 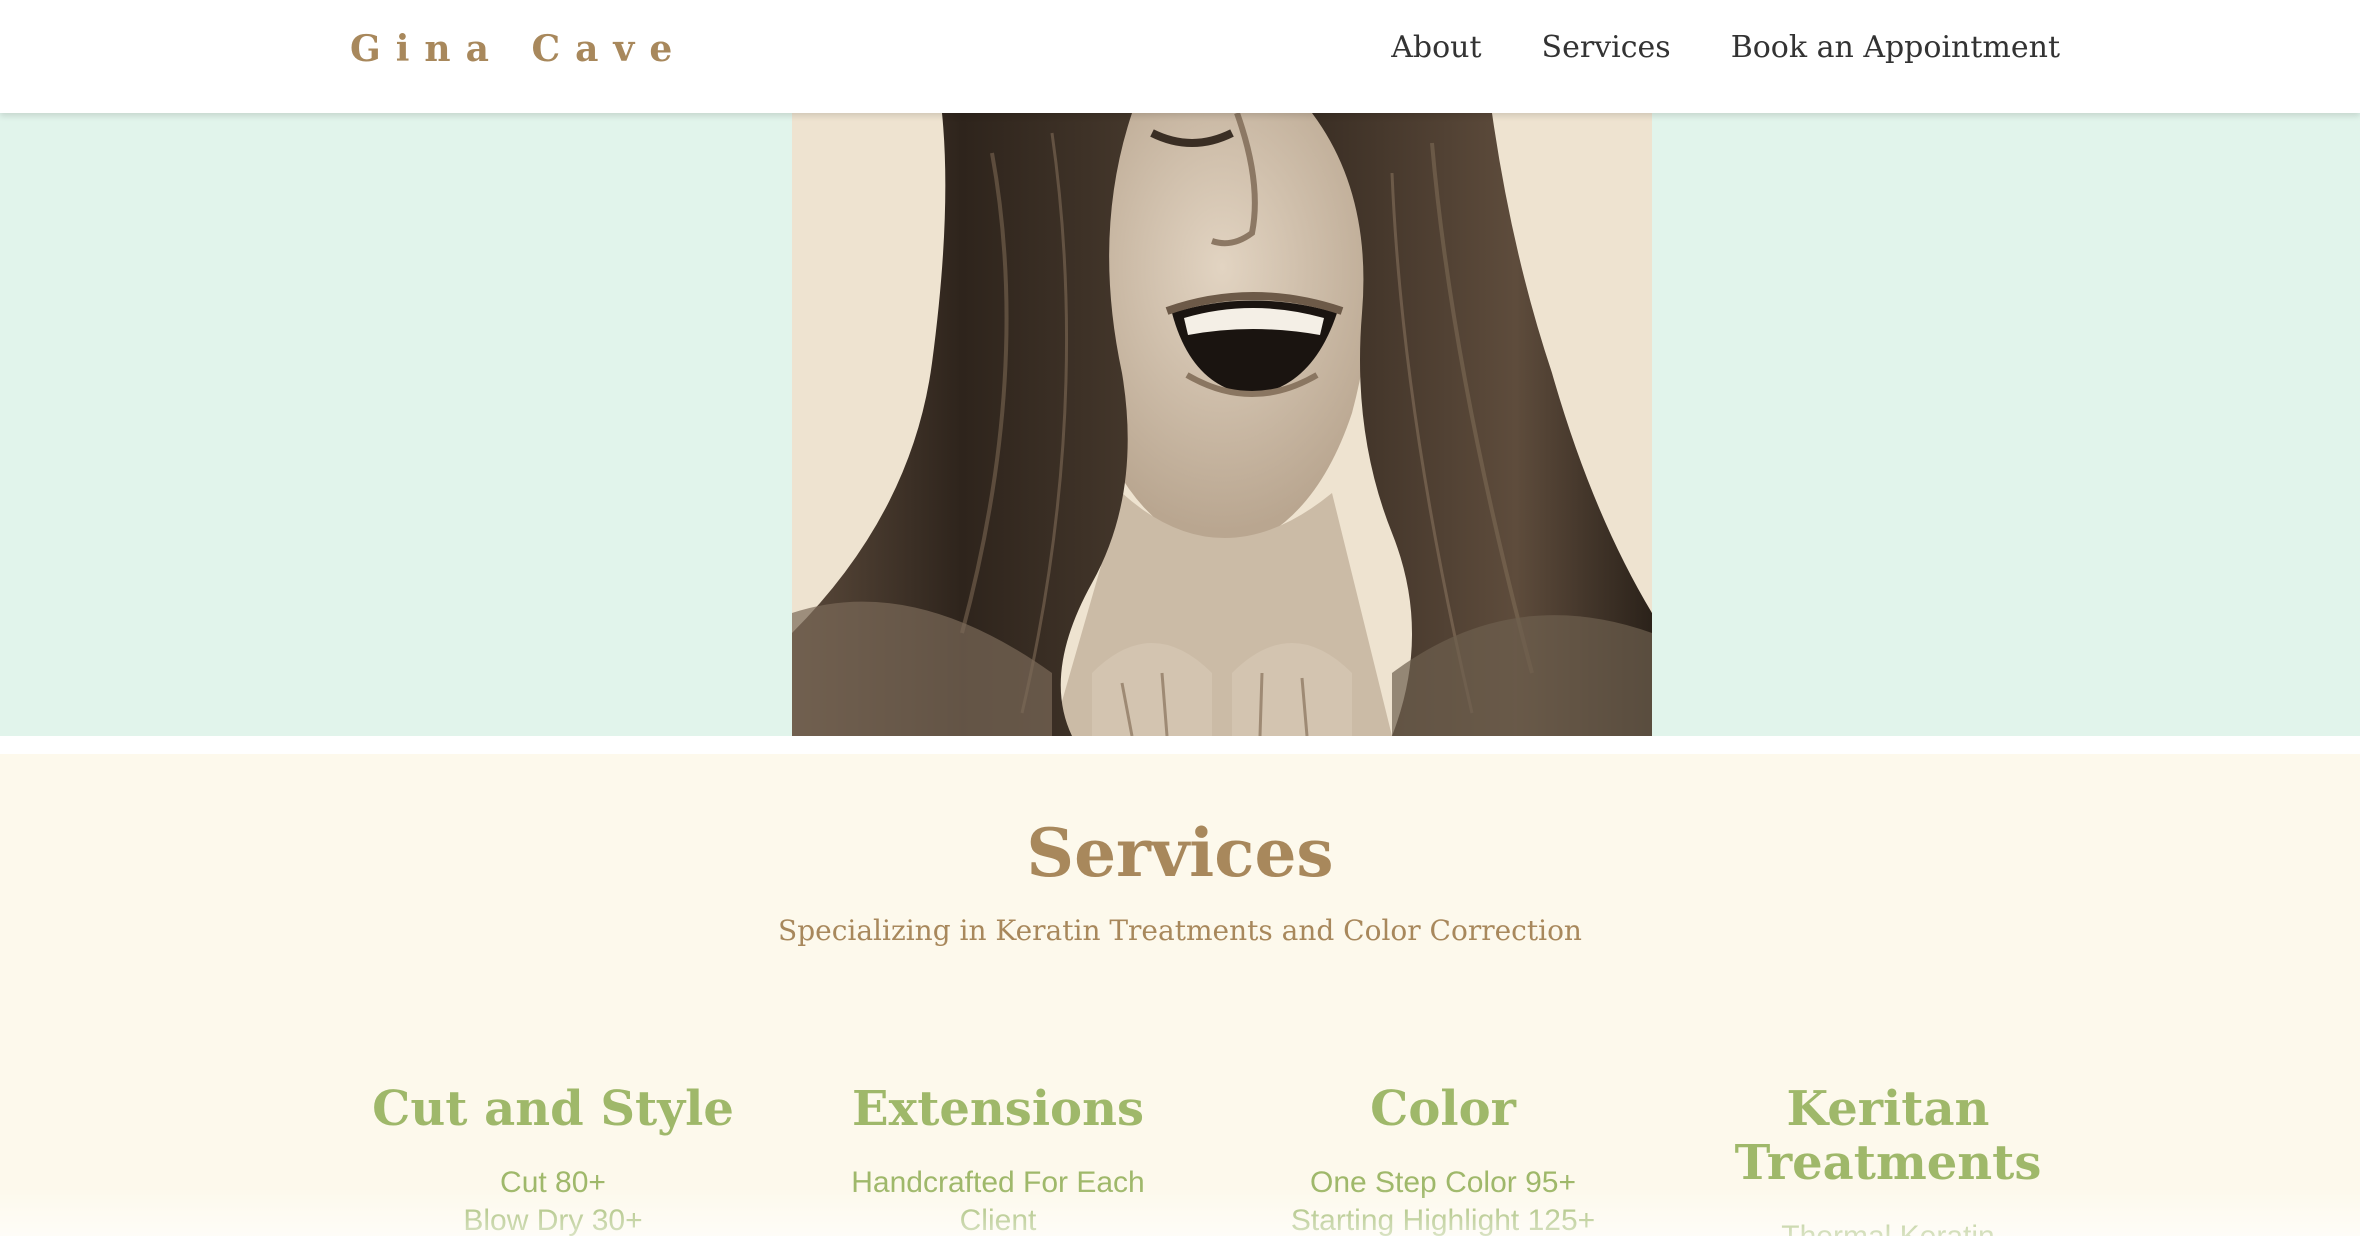 I want to click on section-divider, so click(x=1180, y=745).